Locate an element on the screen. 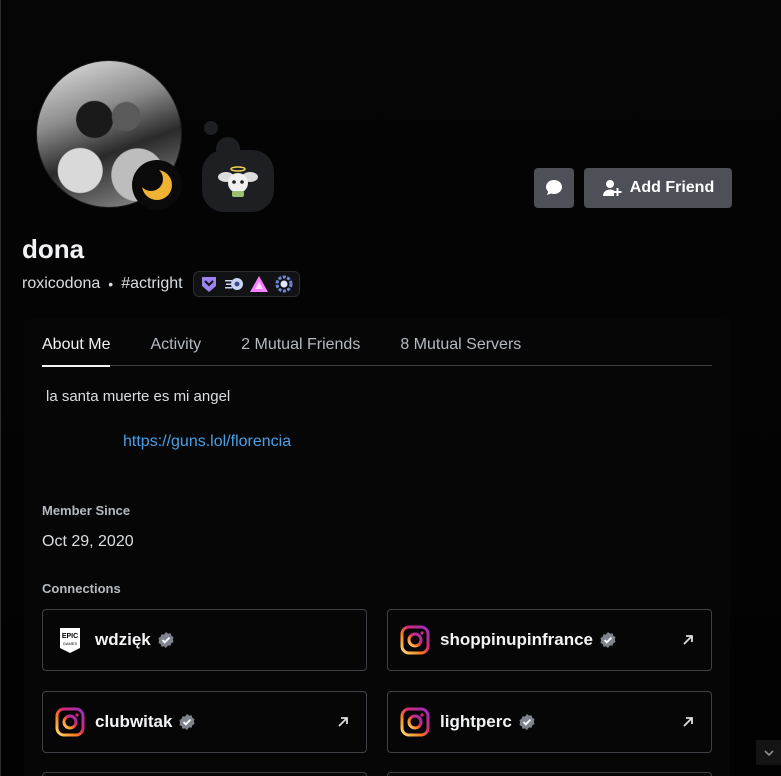 The image size is (781, 776). connection-name: wdzięk is located at coordinates (123, 639).